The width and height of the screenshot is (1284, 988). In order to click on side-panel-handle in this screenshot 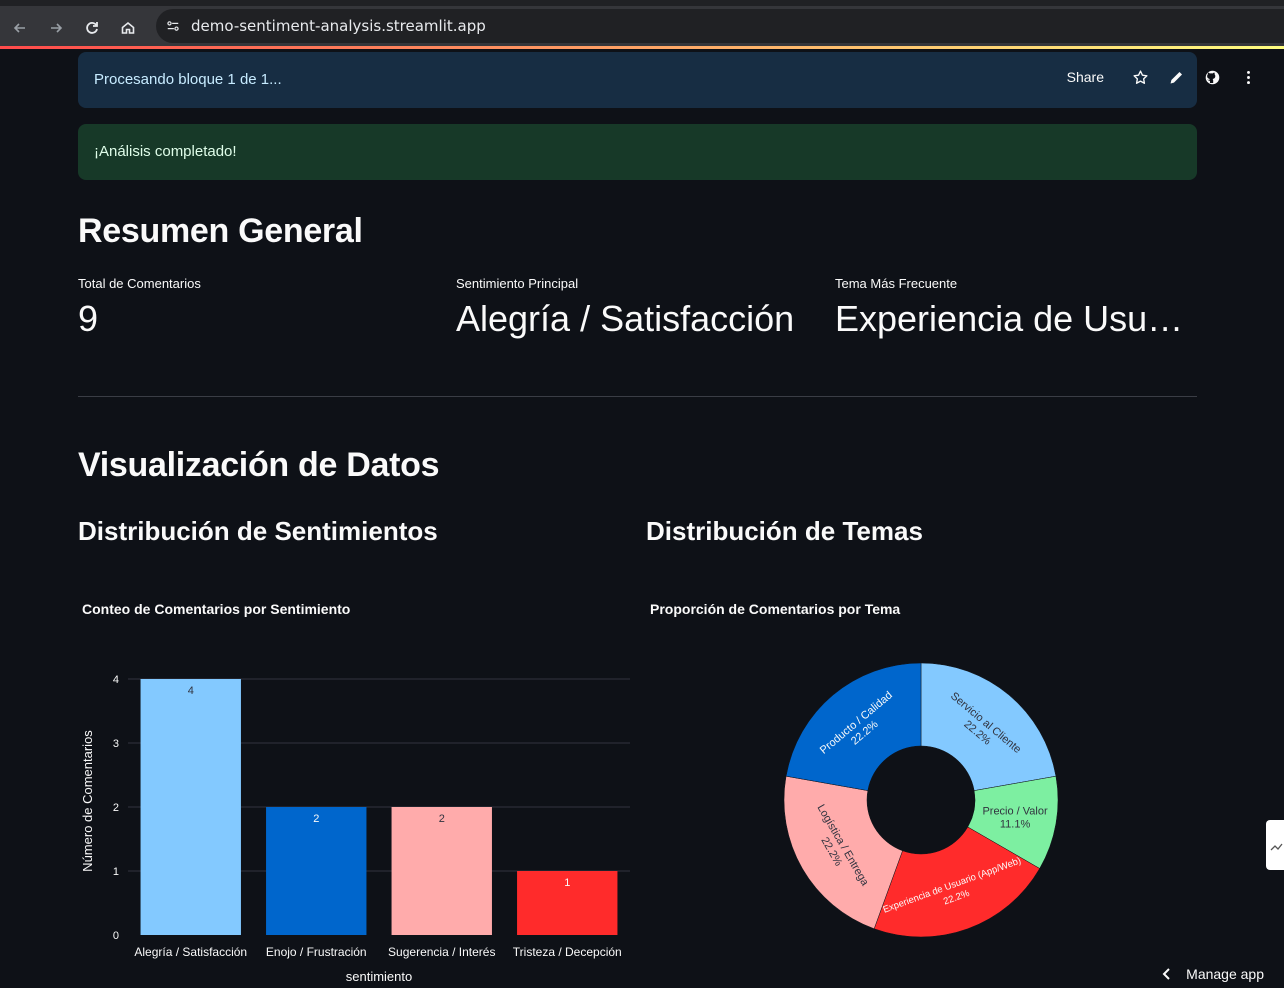, I will do `click(1275, 845)`.